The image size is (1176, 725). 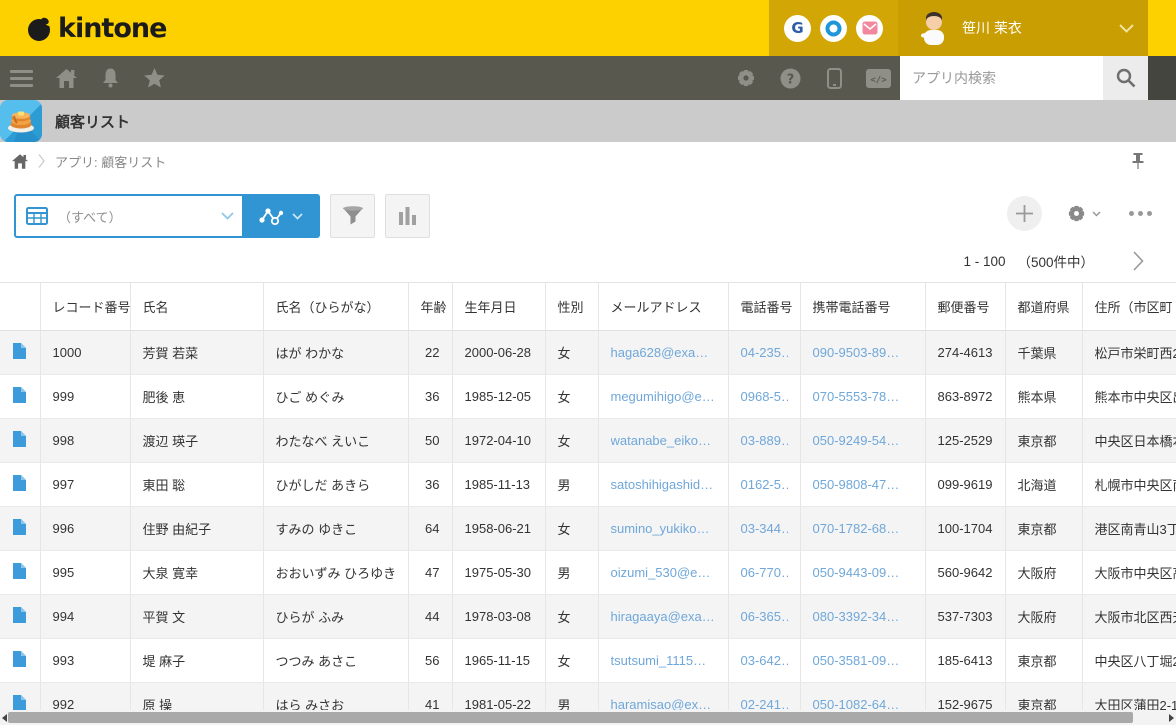 What do you see at coordinates (572, 307) in the screenshot?
I see `header-gender: 性別` at bounding box center [572, 307].